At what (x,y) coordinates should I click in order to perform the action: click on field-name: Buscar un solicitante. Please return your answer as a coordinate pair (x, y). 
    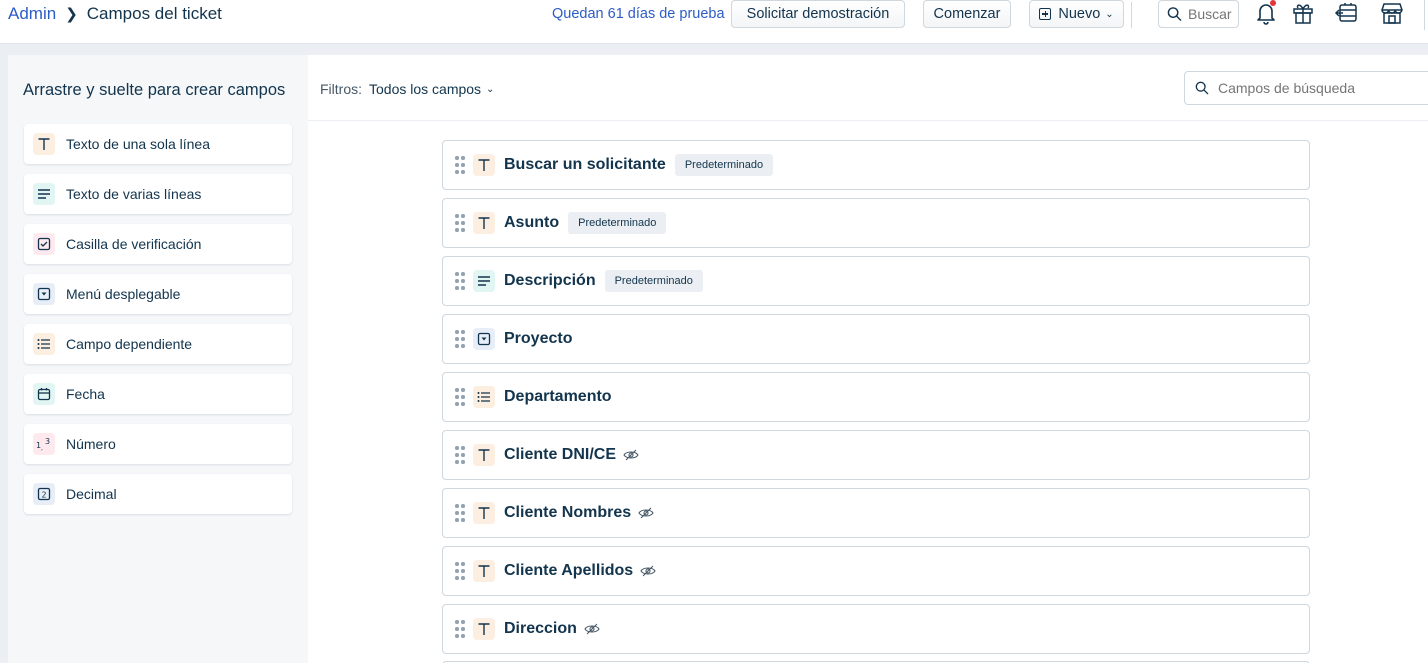
    Looking at the image, I should click on (585, 164).